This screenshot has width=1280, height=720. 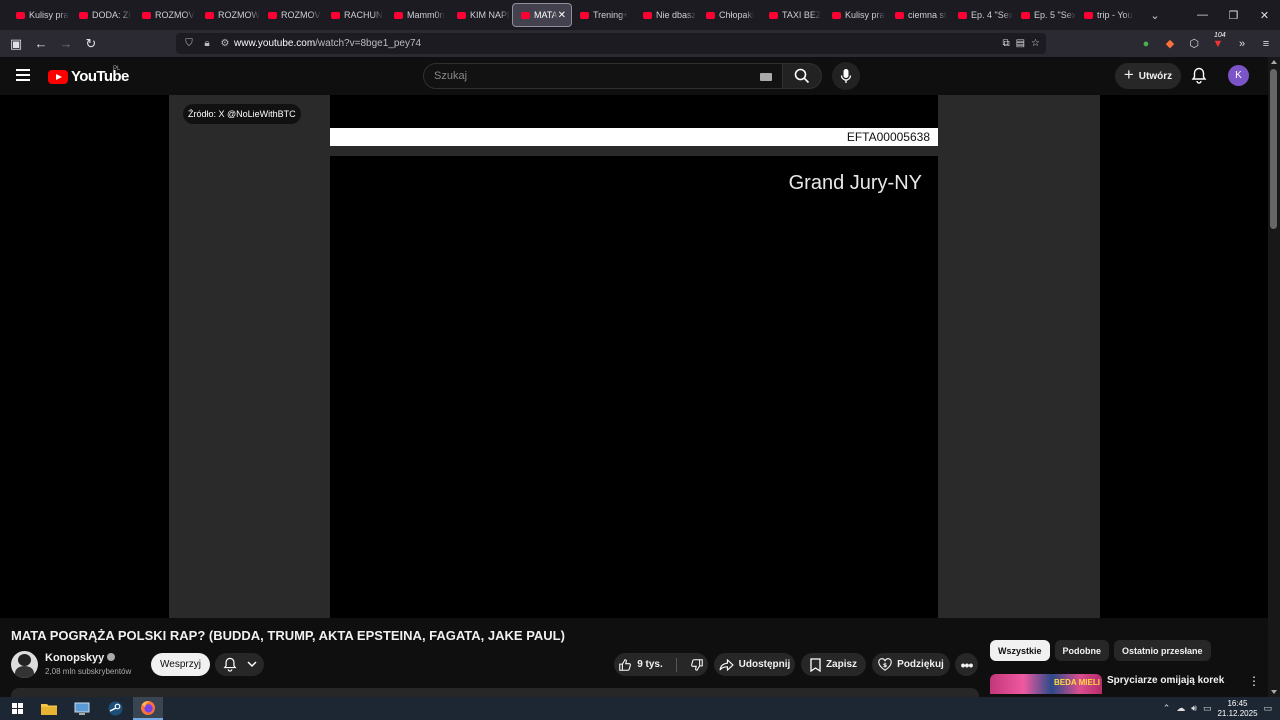 I want to click on browser-tab: Ep. 4 "Sex, so click(x=981, y=15).